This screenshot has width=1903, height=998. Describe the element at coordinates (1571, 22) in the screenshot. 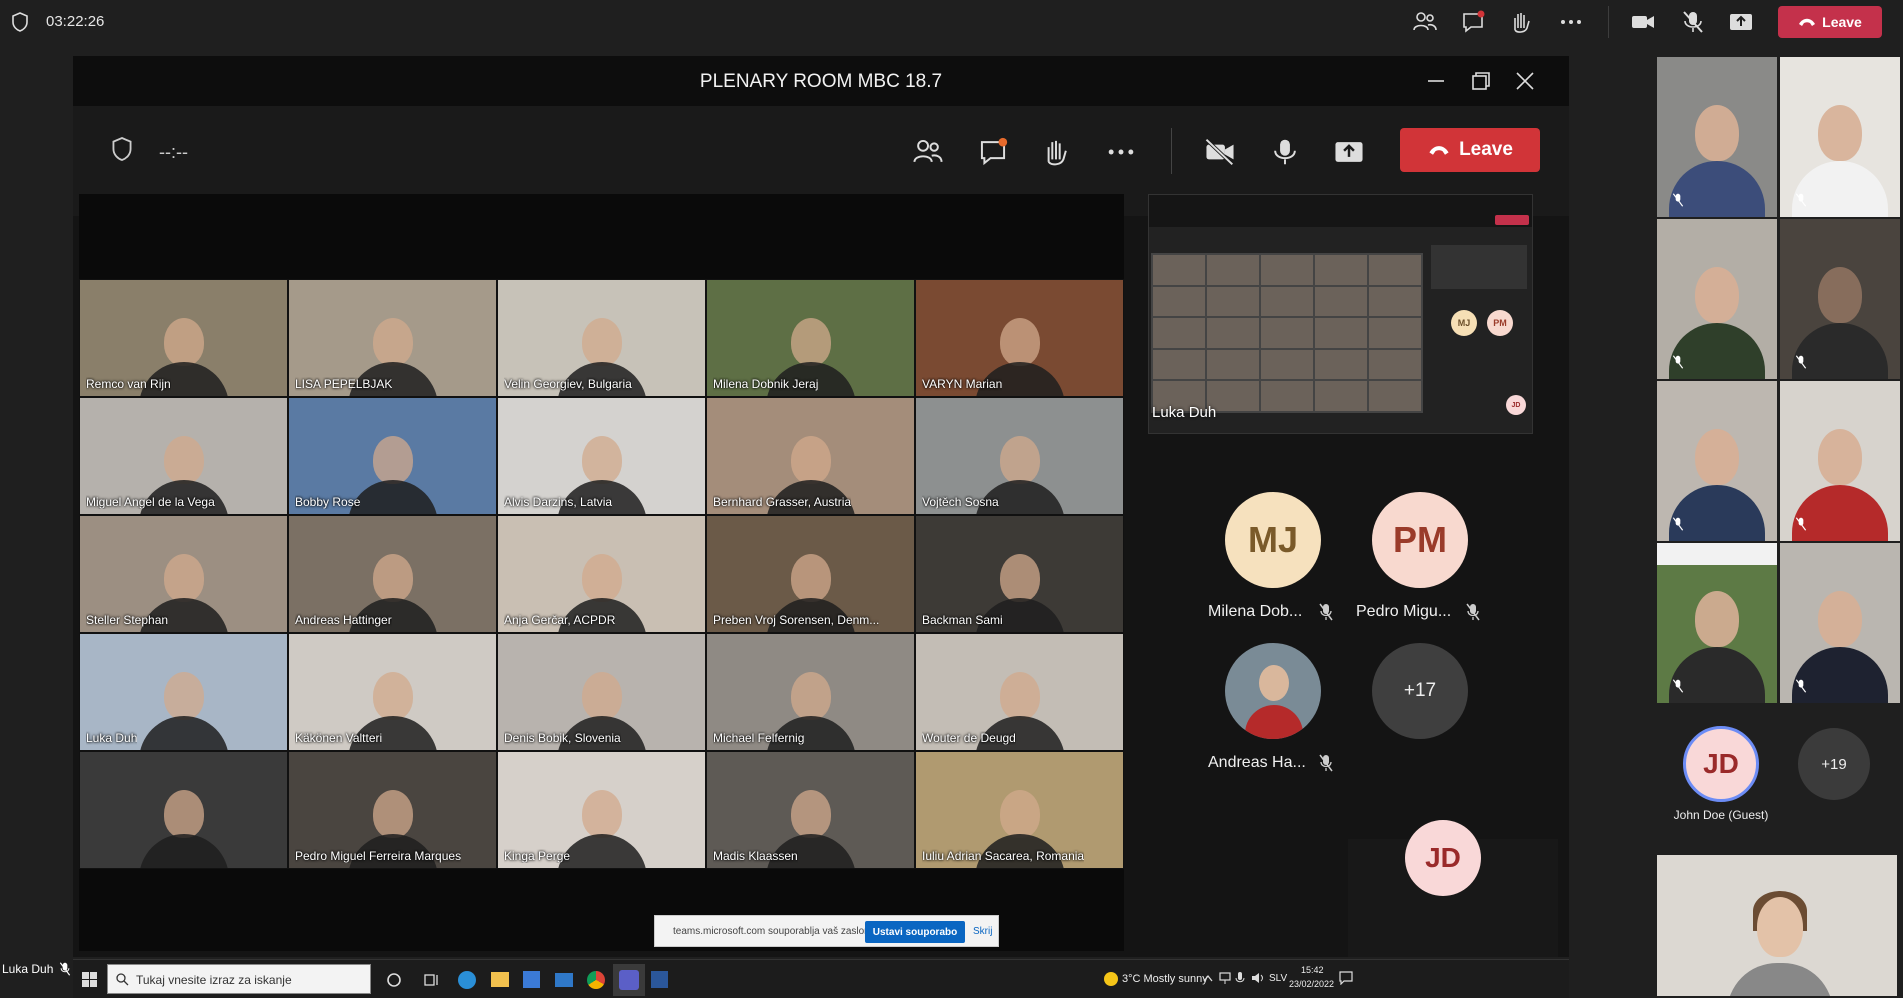

I see `more-options-icon` at that location.